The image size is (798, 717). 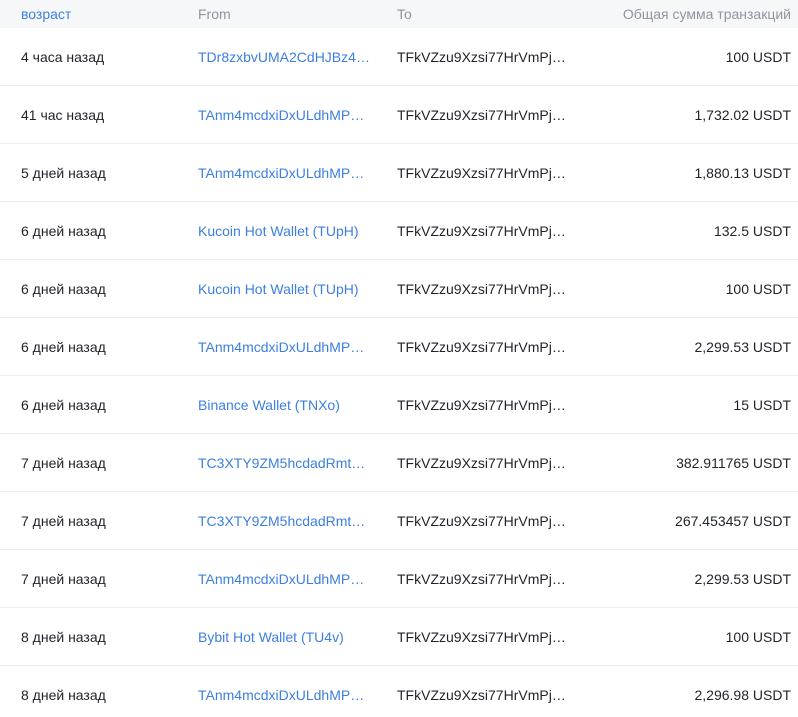 I want to click on row-age: 41 час назад, so click(x=63, y=114).